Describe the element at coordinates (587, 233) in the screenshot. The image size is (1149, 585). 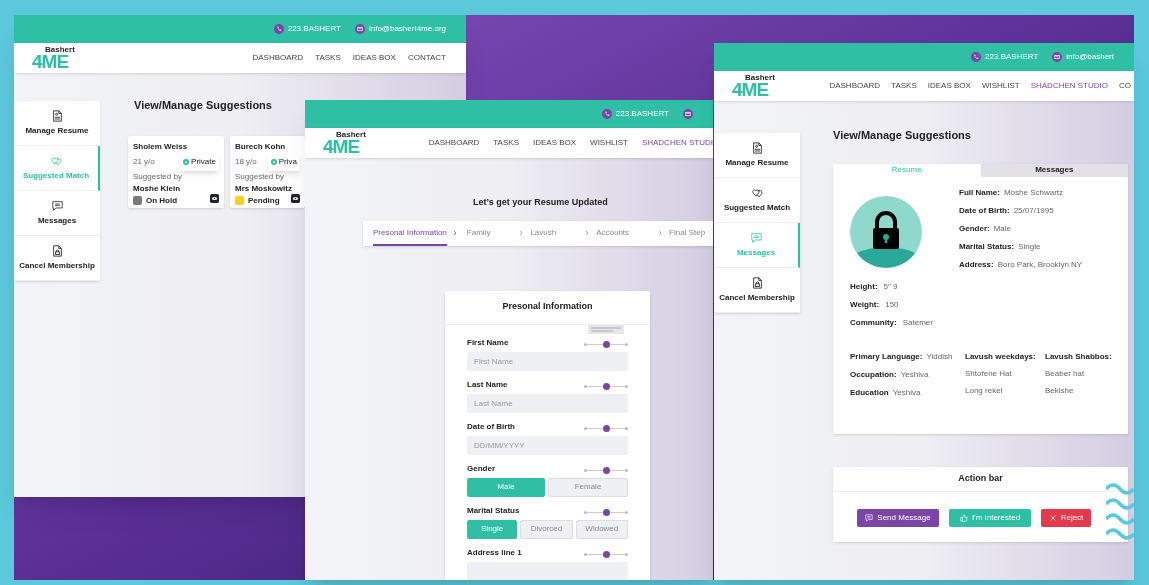
I see `chevron-icon` at that location.